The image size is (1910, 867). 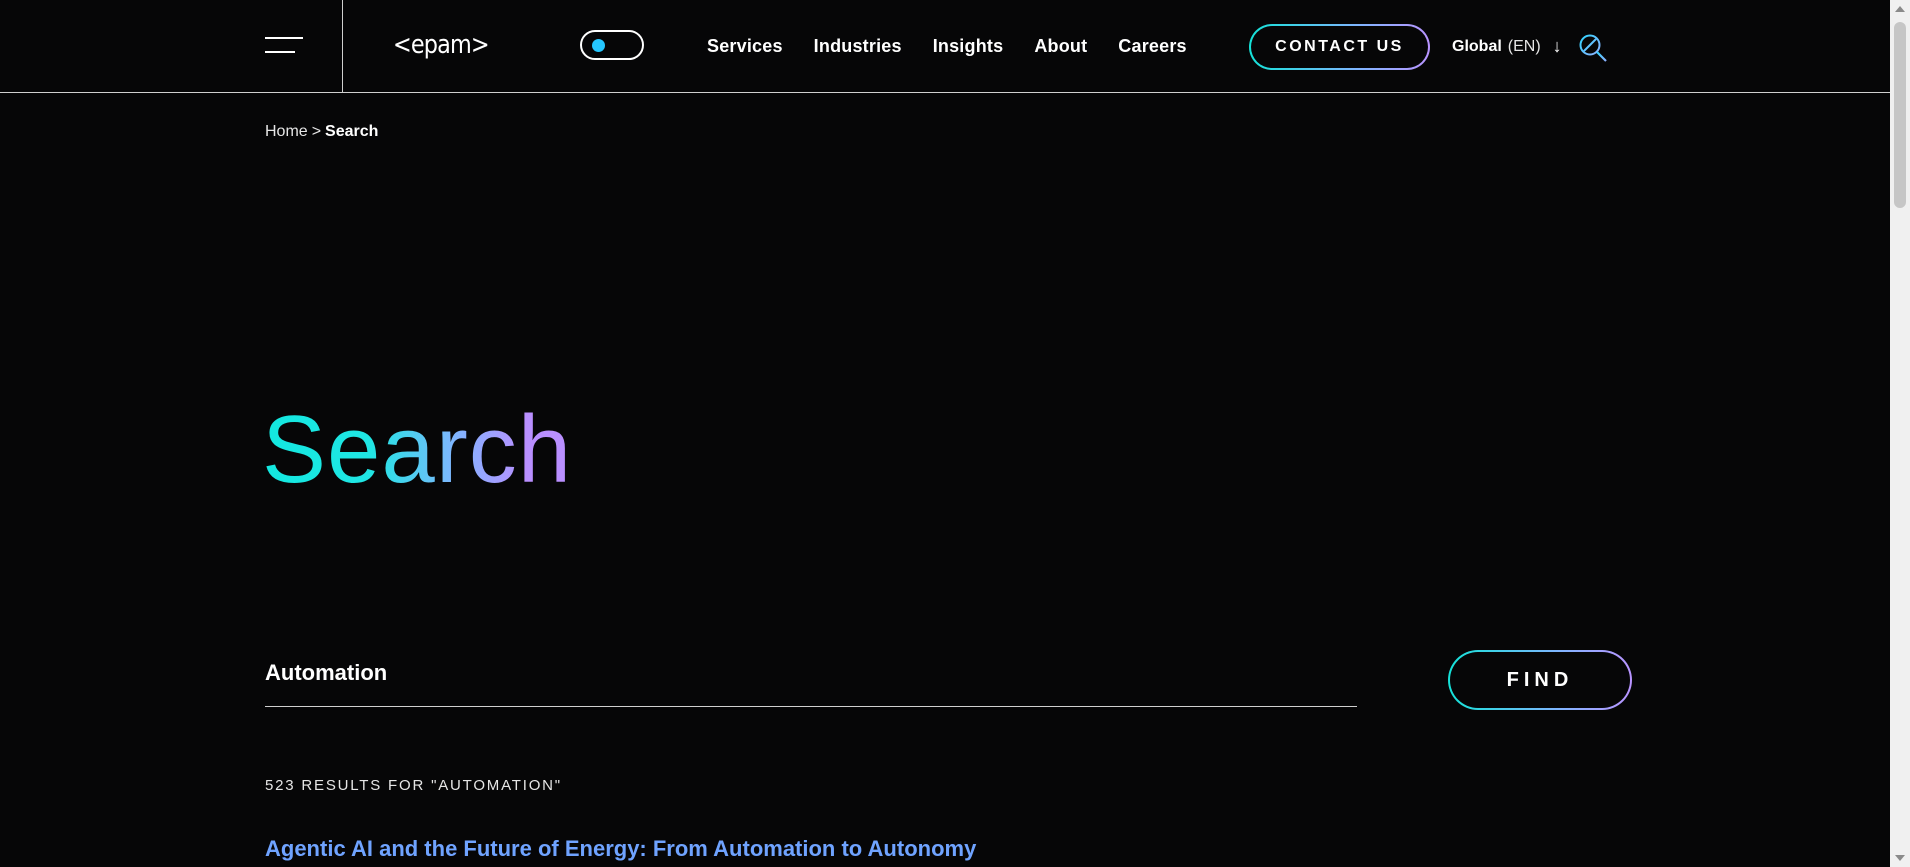 I want to click on header-divider, so click(x=342, y=46).